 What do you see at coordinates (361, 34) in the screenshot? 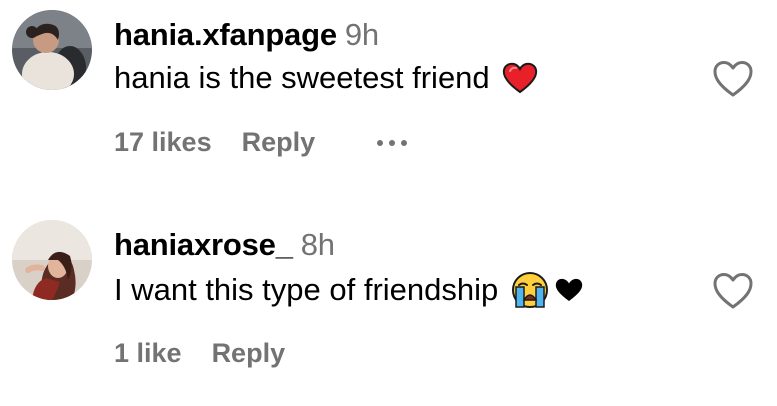
I see `comment-timestamp: 9h` at bounding box center [361, 34].